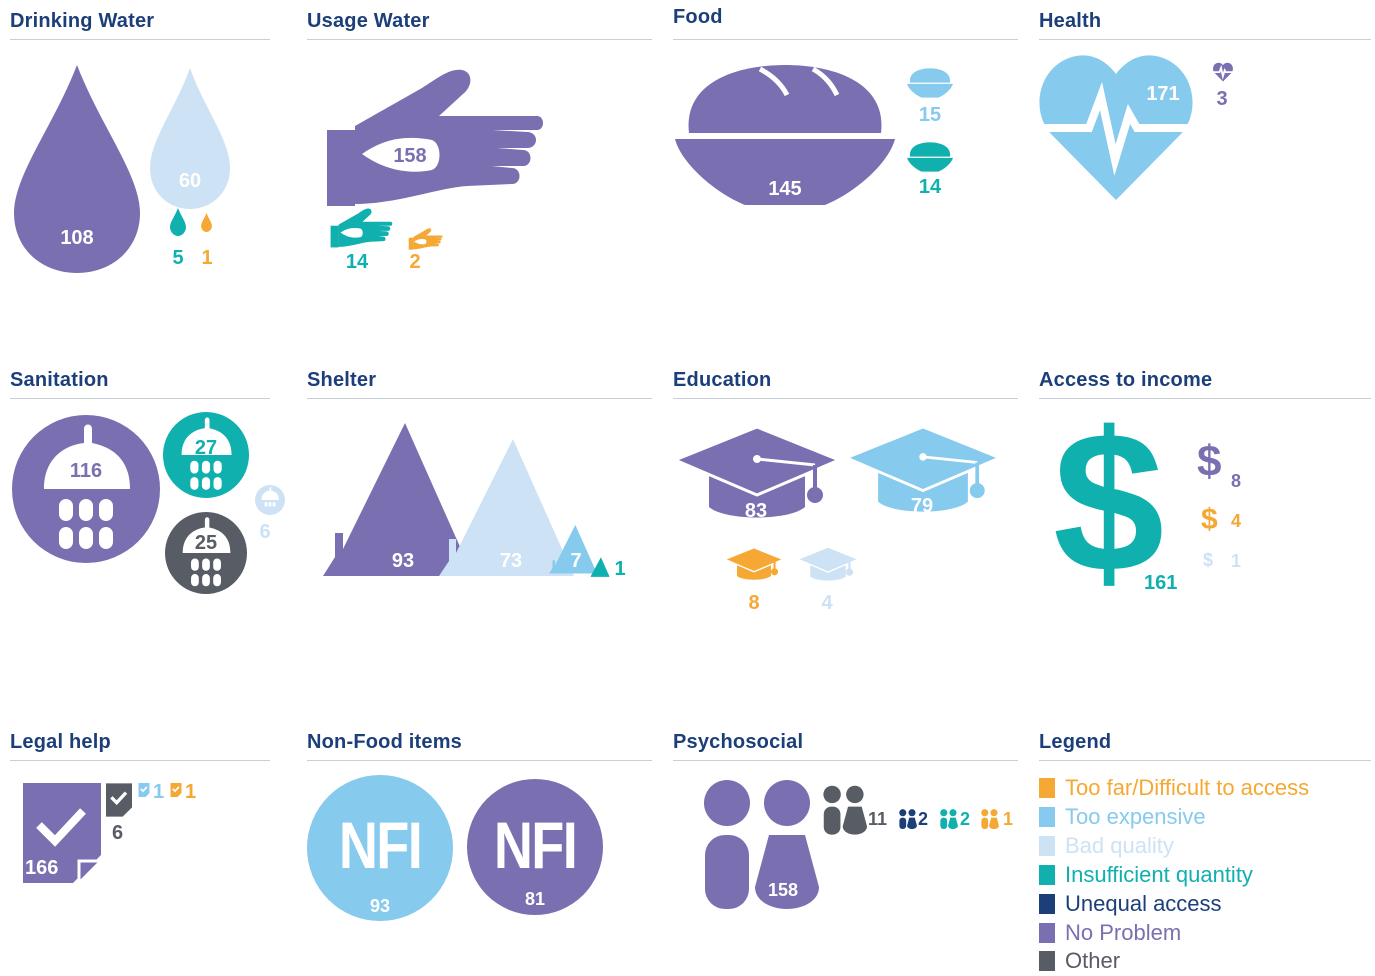  Describe the element at coordinates (82, 21) in the screenshot. I see `panel-title: Drinking Water` at that location.